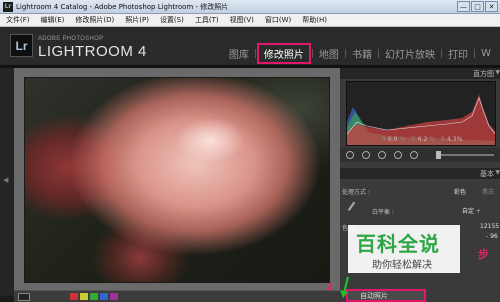 This screenshot has height=302, width=500. What do you see at coordinates (420, 173) in the screenshot?
I see `basic-header: 基本 ▼` at bounding box center [420, 173].